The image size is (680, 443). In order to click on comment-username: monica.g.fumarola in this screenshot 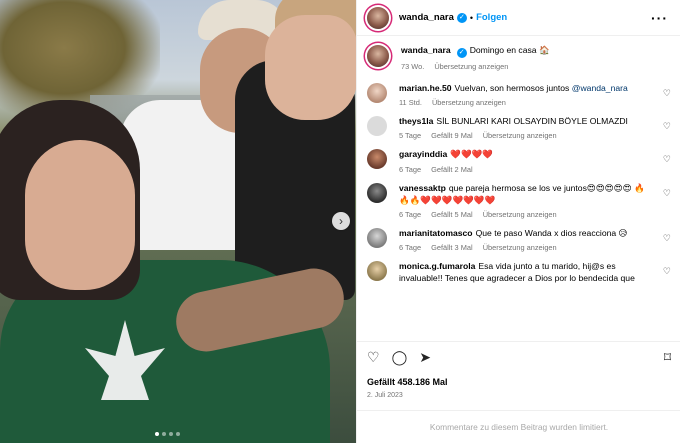, I will do `click(437, 266)`.